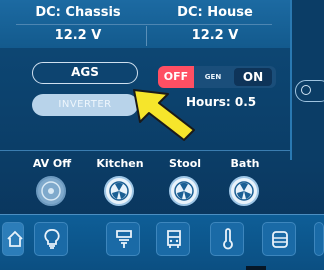 This screenshot has width=324, height=270. I want to click on awning-icon, so click(124, 239).